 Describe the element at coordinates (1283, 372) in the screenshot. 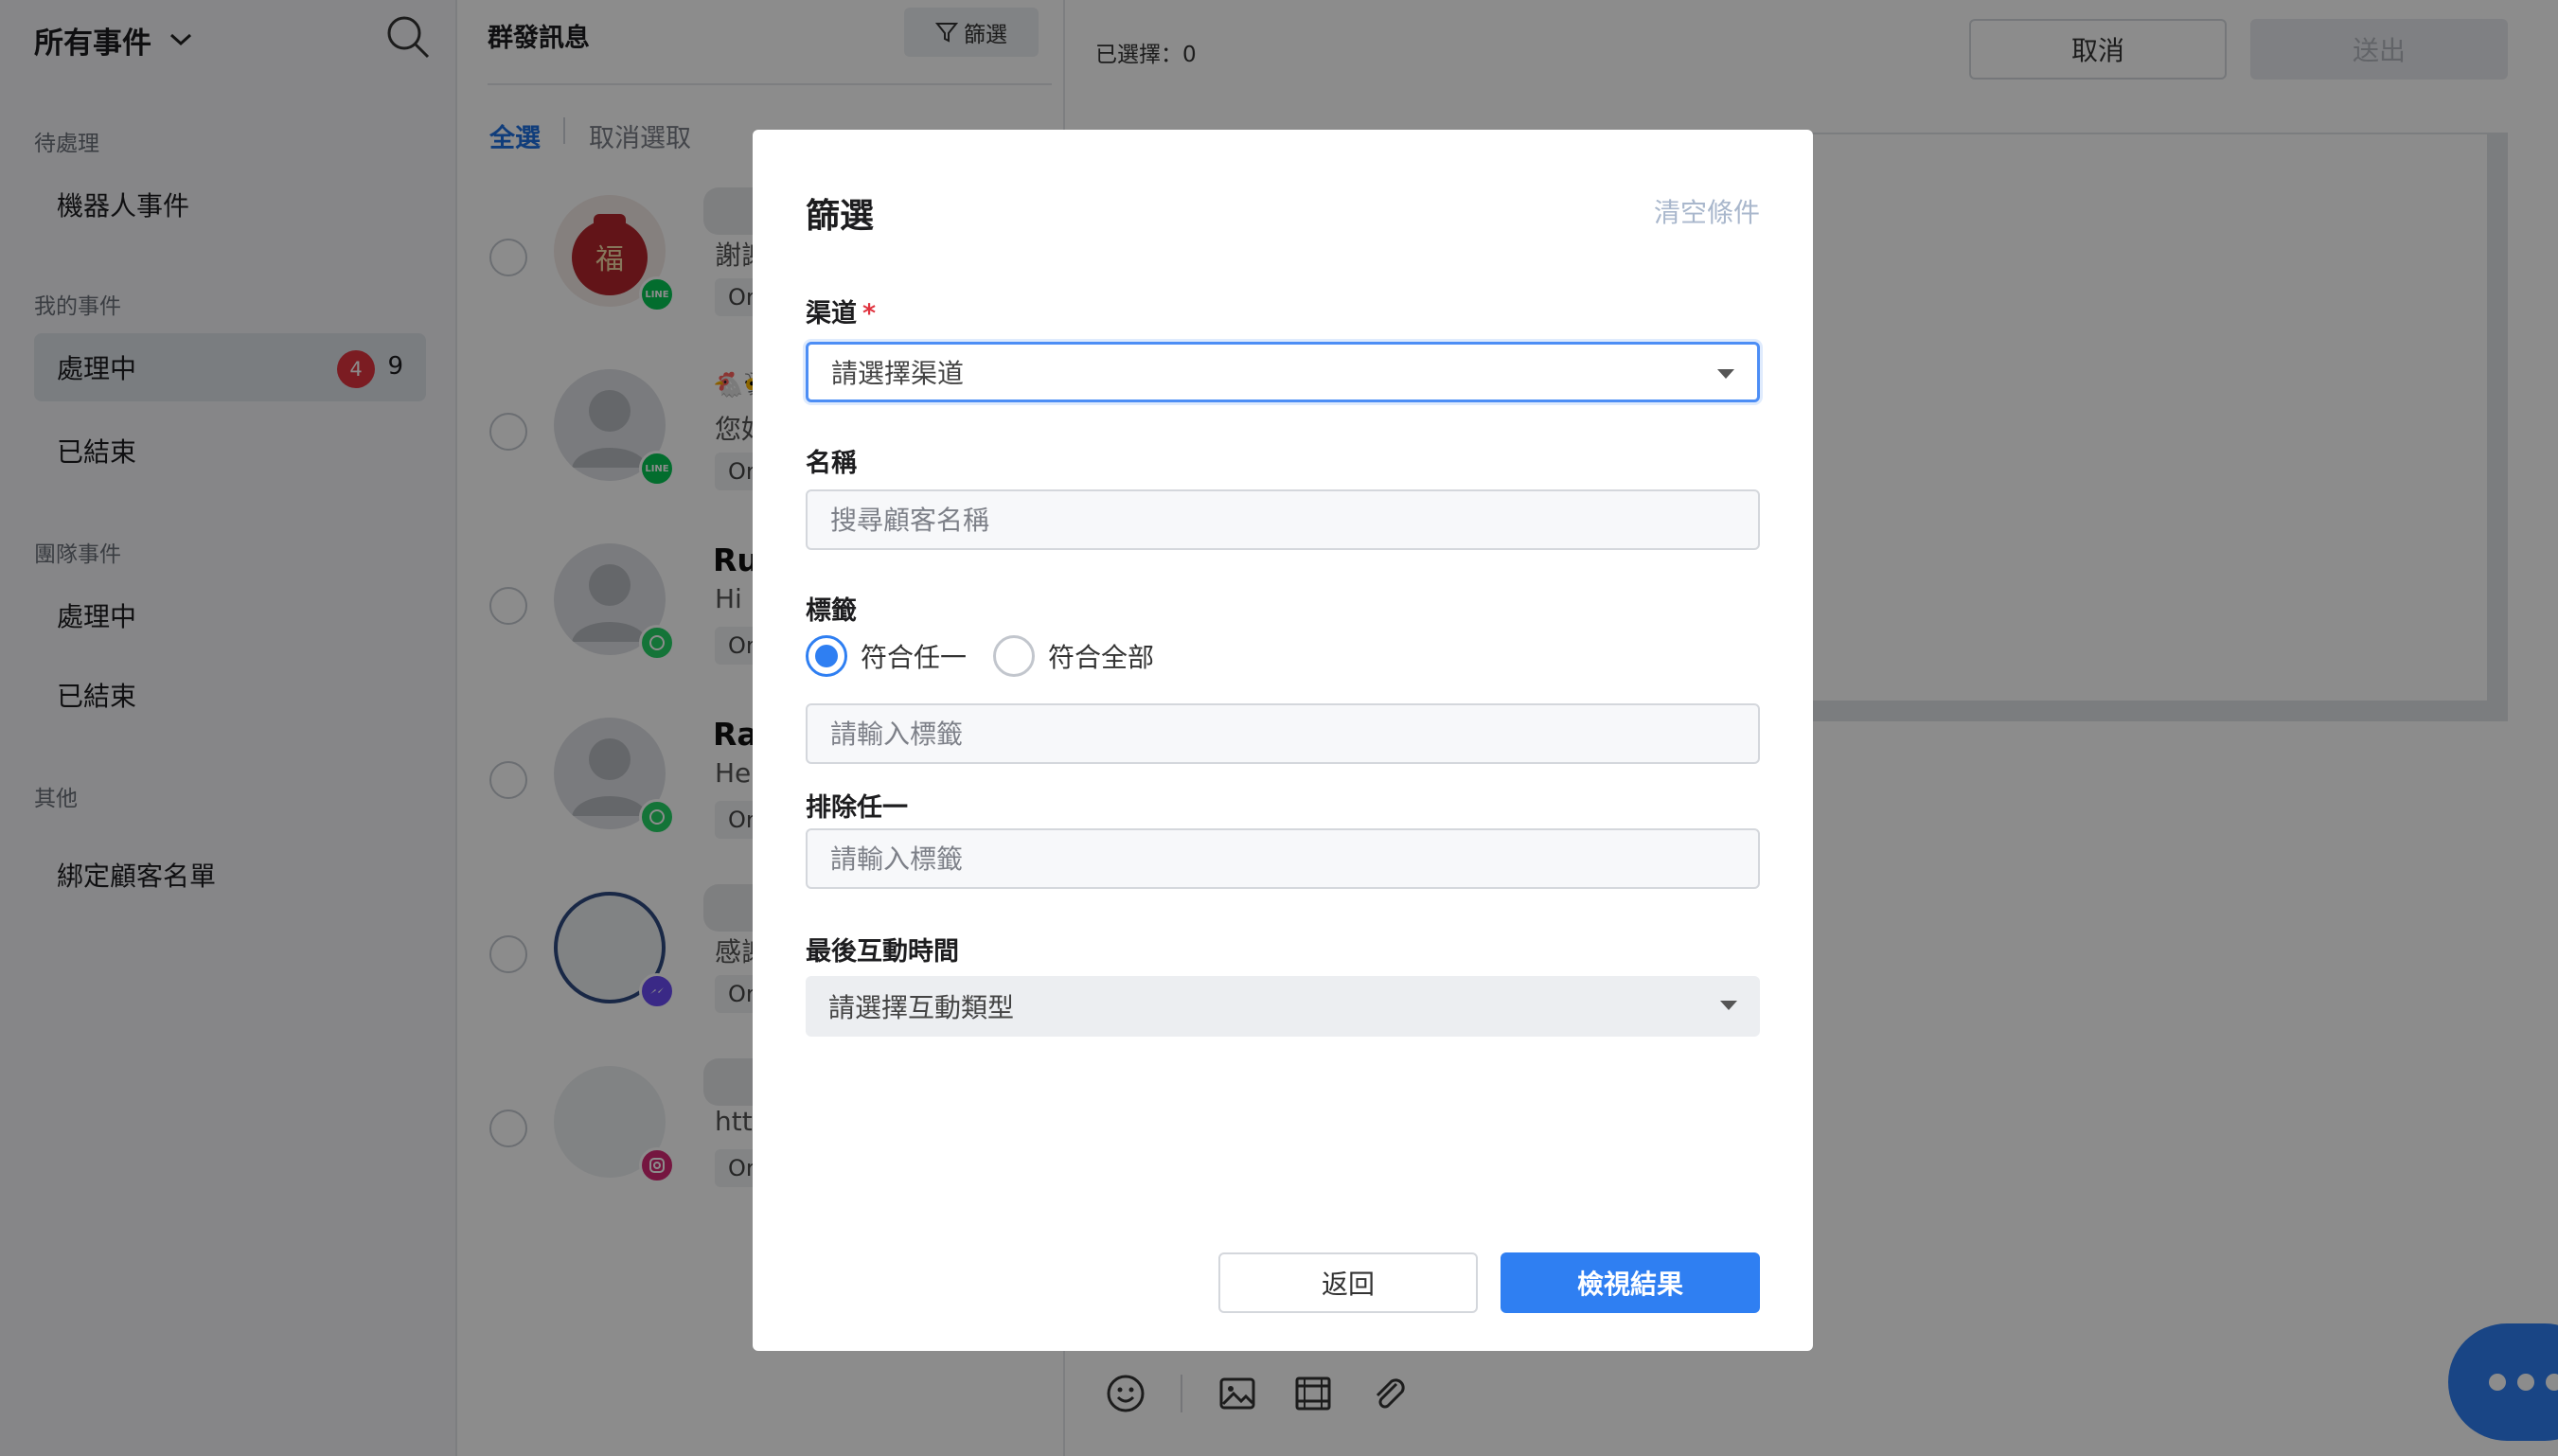

I see `channel-select: 請選擇渠道` at that location.